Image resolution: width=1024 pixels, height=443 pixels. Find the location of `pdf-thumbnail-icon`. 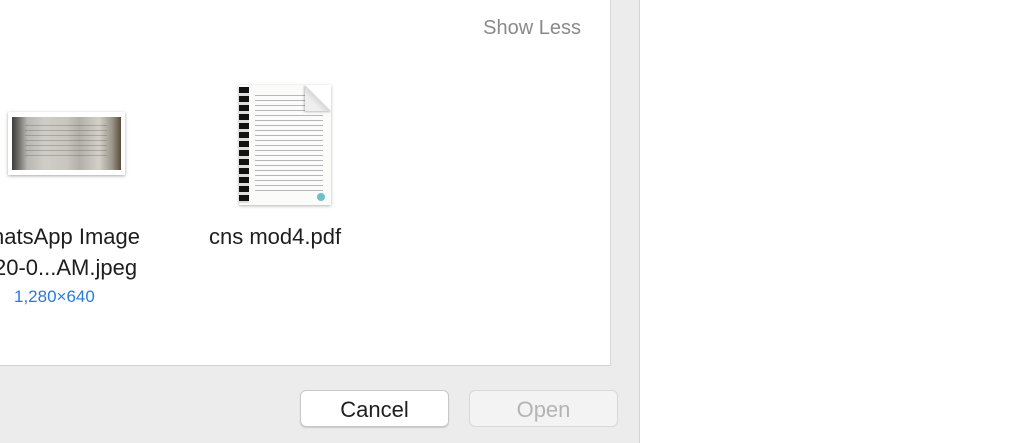

pdf-thumbnail-icon is located at coordinates (285, 145).